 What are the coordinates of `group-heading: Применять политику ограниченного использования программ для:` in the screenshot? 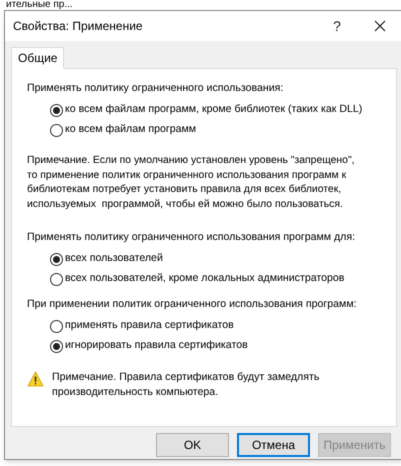 It's located at (191, 237).